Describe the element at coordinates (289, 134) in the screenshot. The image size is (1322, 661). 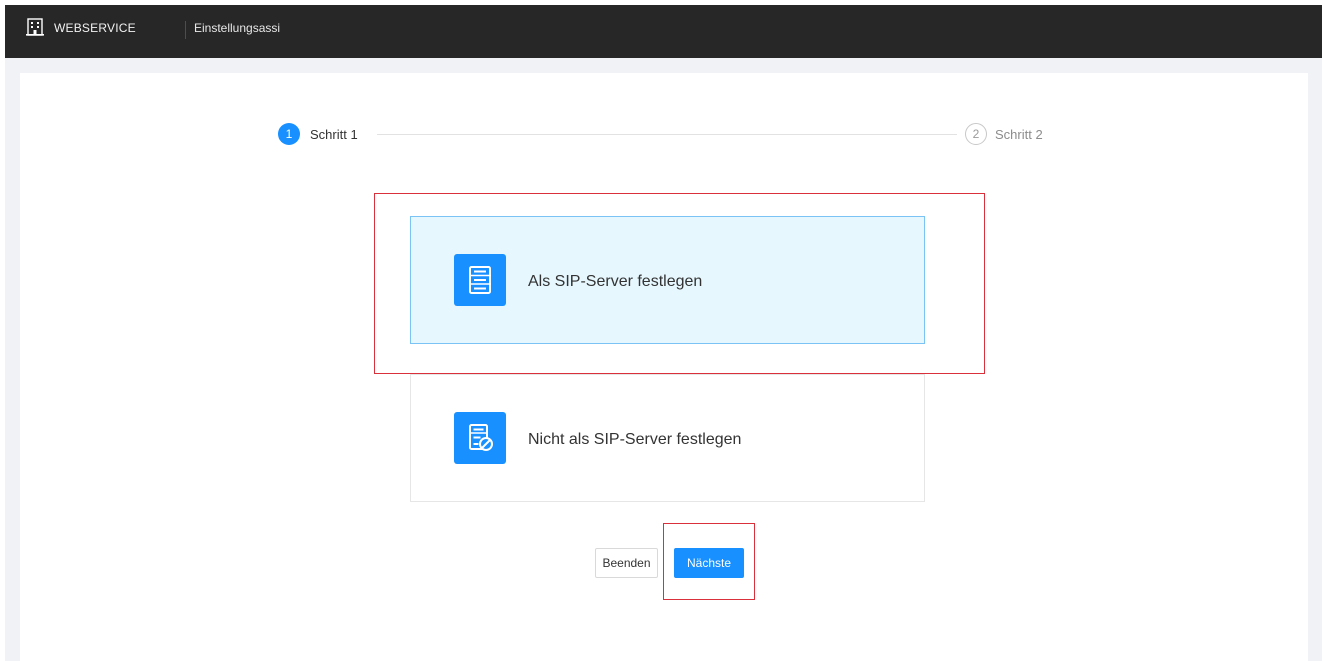
I see `step-1-indicator: 1` at that location.